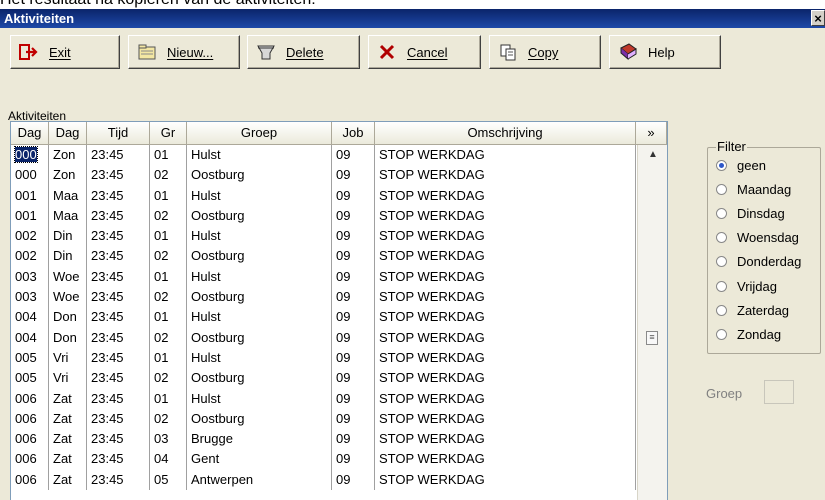 The width and height of the screenshot is (825, 500). Describe the element at coordinates (427, 52) in the screenshot. I see `cancel-label: Cancel` at that location.